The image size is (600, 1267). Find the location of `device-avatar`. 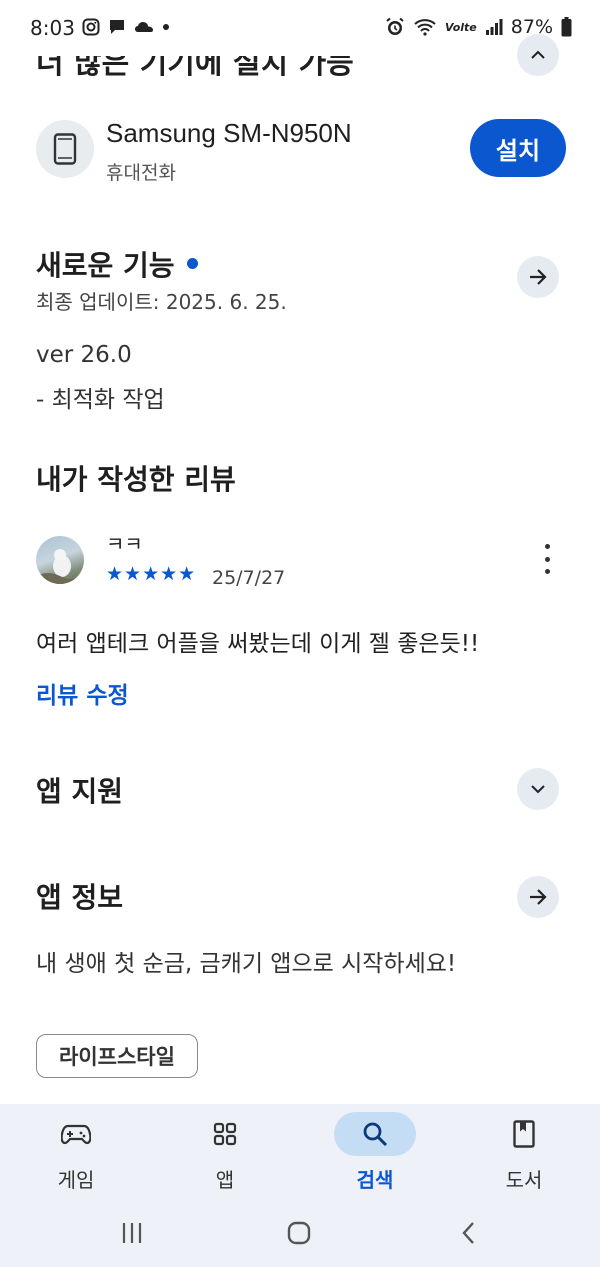

device-avatar is located at coordinates (65, 149).